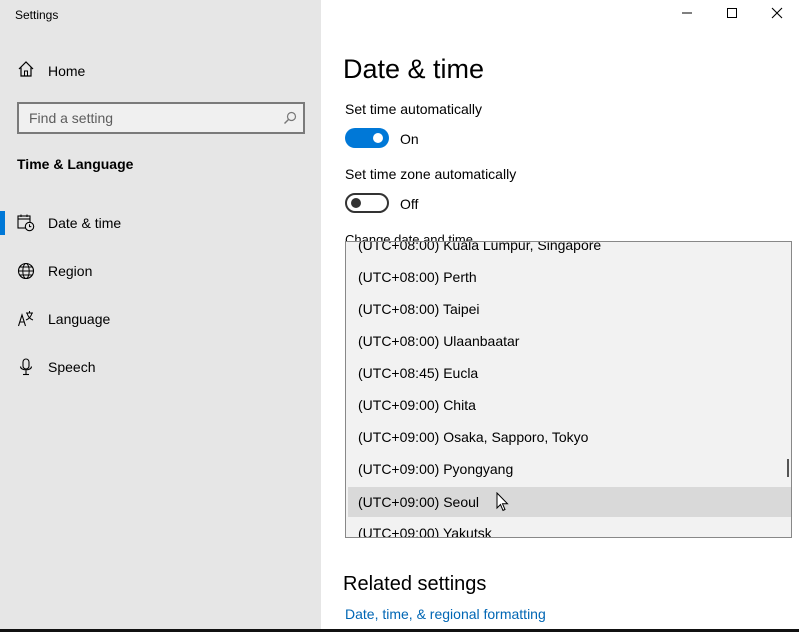 The width and height of the screenshot is (799, 632). I want to click on set-time-auto-toggle, so click(367, 138).